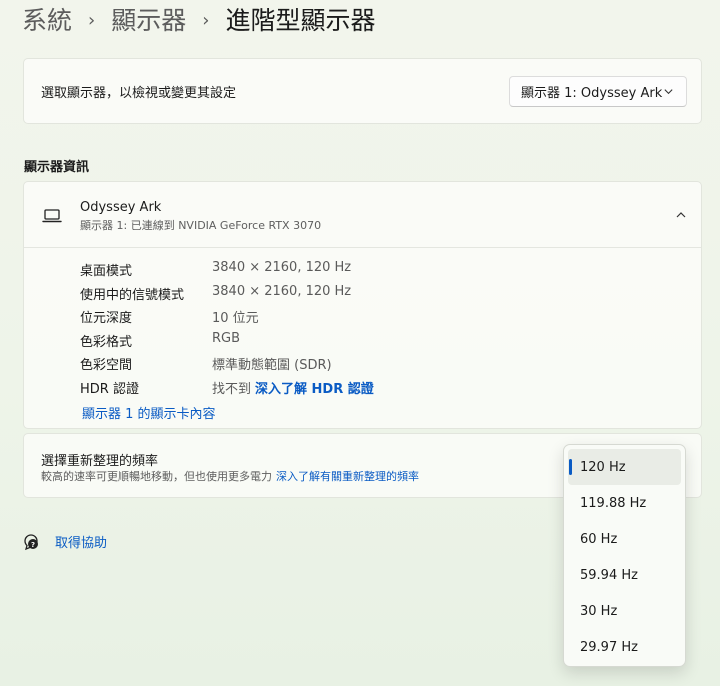 This screenshot has width=720, height=686. Describe the element at coordinates (106, 342) in the screenshot. I see `info-label: 色彩格式` at that location.